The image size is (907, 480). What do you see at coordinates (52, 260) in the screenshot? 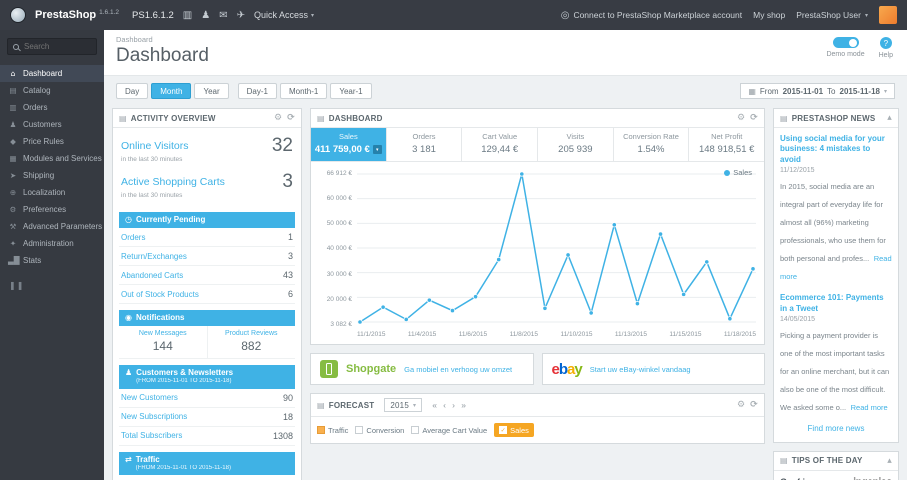
I see `sidebar-item-stats: ▃█ Stats` at bounding box center [52, 260].